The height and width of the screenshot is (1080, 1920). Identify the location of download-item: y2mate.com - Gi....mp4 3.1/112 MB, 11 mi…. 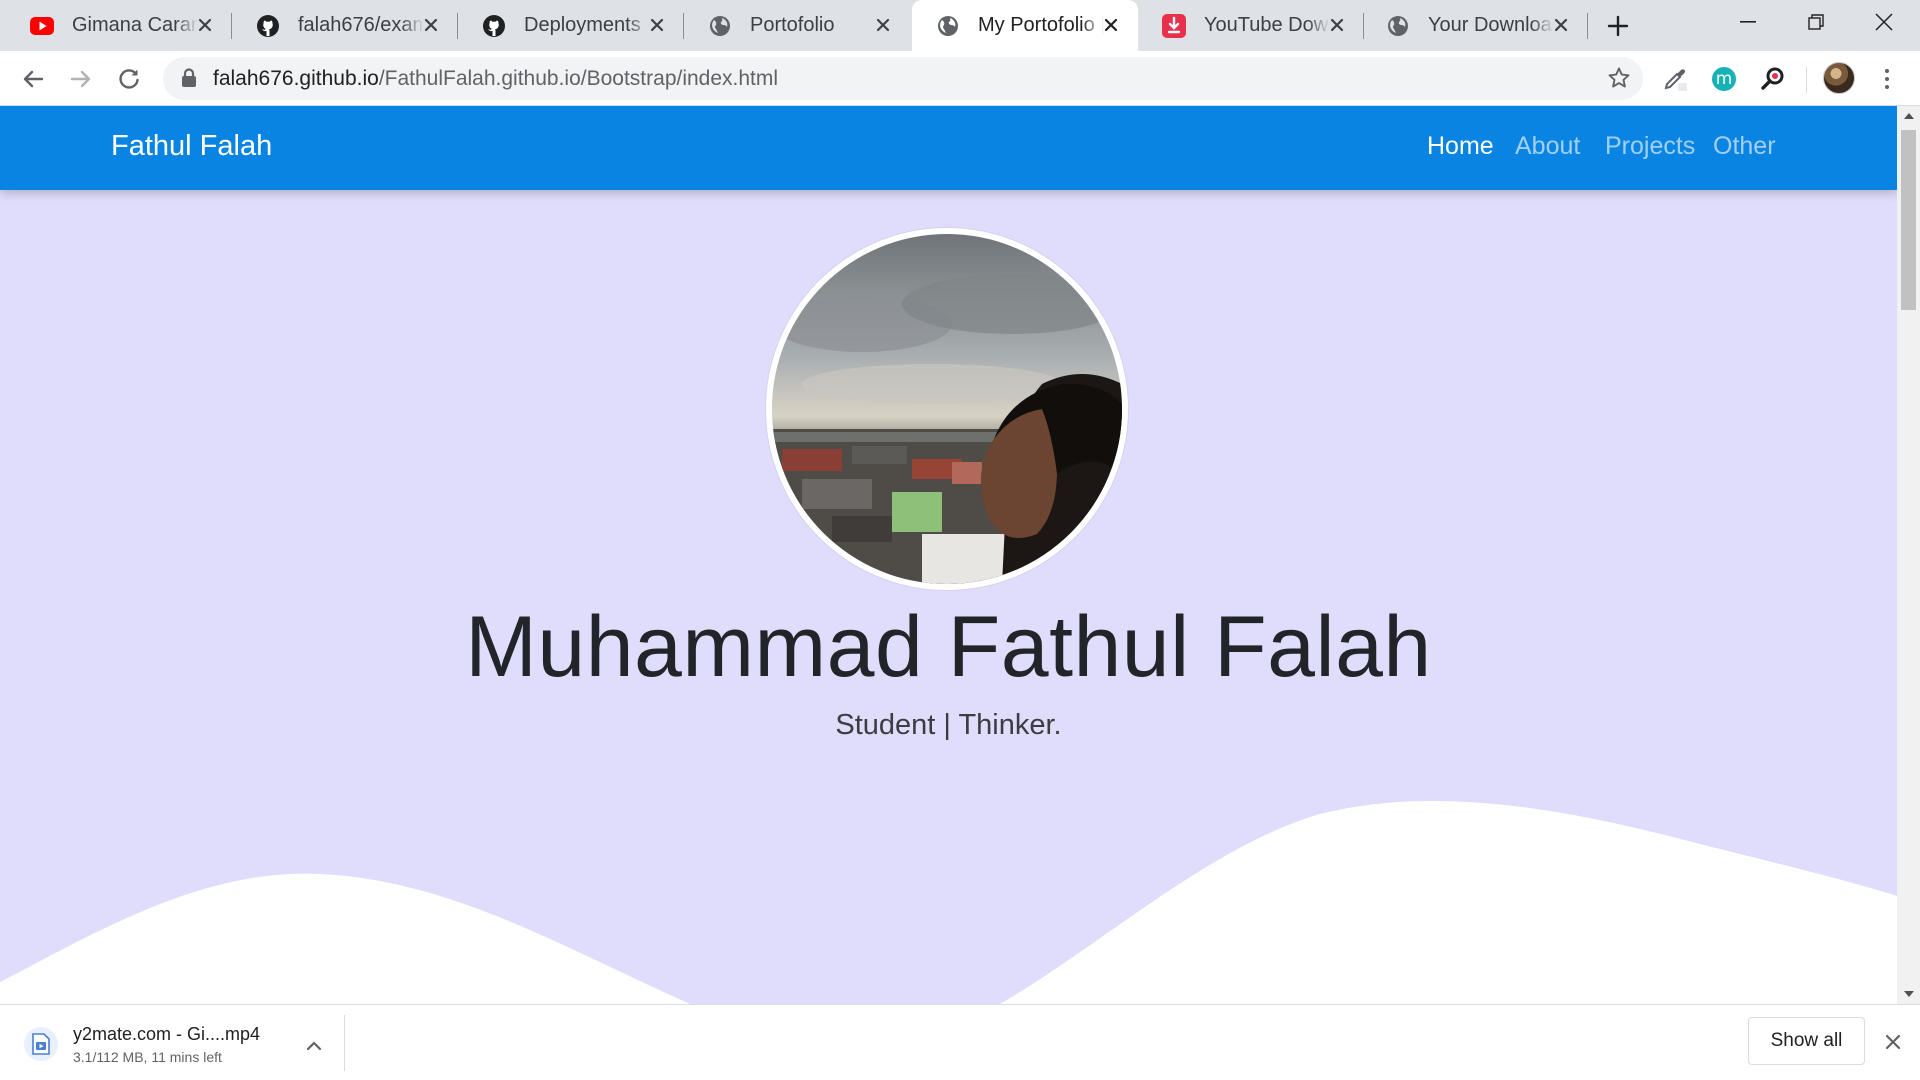
(181, 1044).